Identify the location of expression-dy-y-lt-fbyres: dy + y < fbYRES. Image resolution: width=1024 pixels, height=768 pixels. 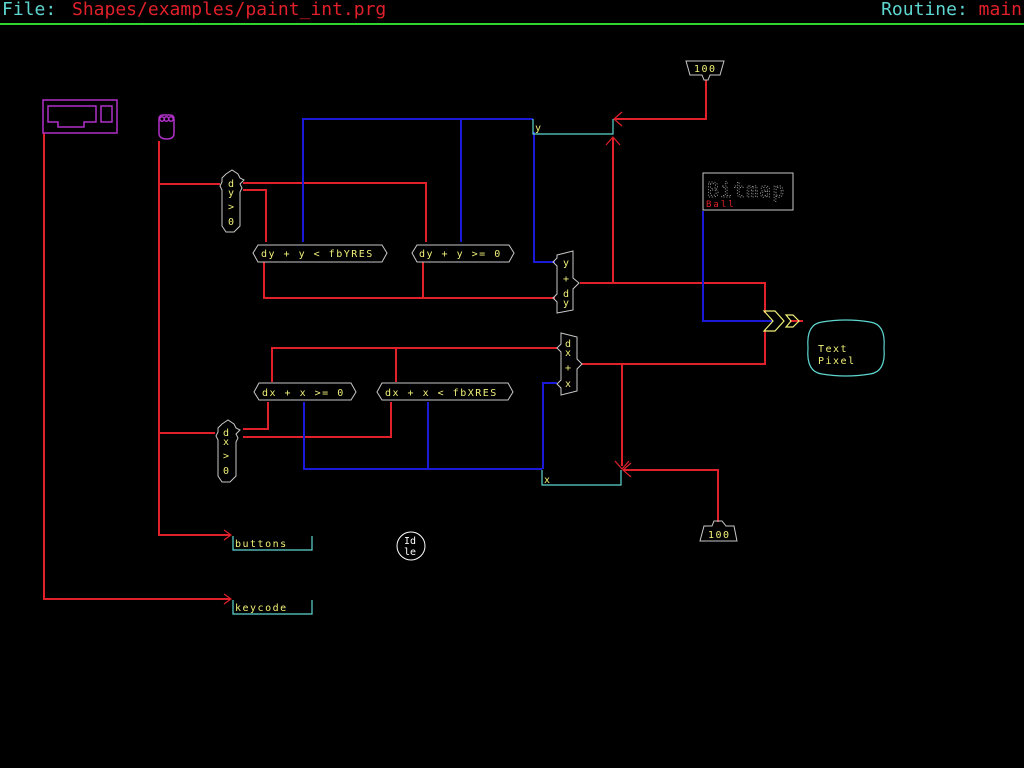
(320, 253).